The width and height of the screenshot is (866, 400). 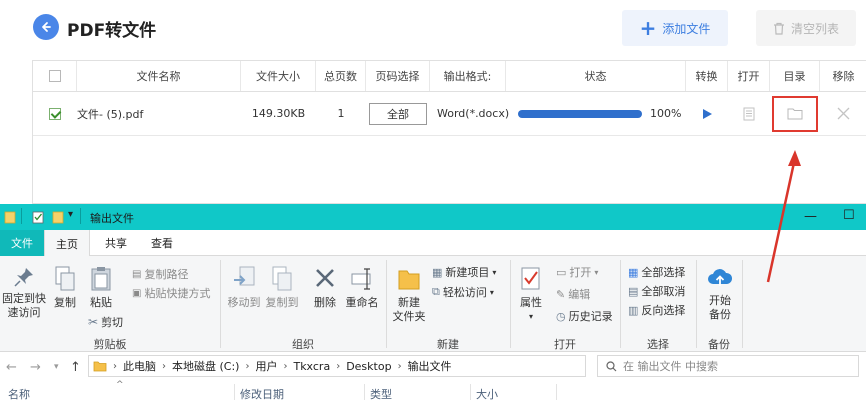 What do you see at coordinates (469, 113) in the screenshot?
I see `output-format-cell: Word(*.docx)` at bounding box center [469, 113].